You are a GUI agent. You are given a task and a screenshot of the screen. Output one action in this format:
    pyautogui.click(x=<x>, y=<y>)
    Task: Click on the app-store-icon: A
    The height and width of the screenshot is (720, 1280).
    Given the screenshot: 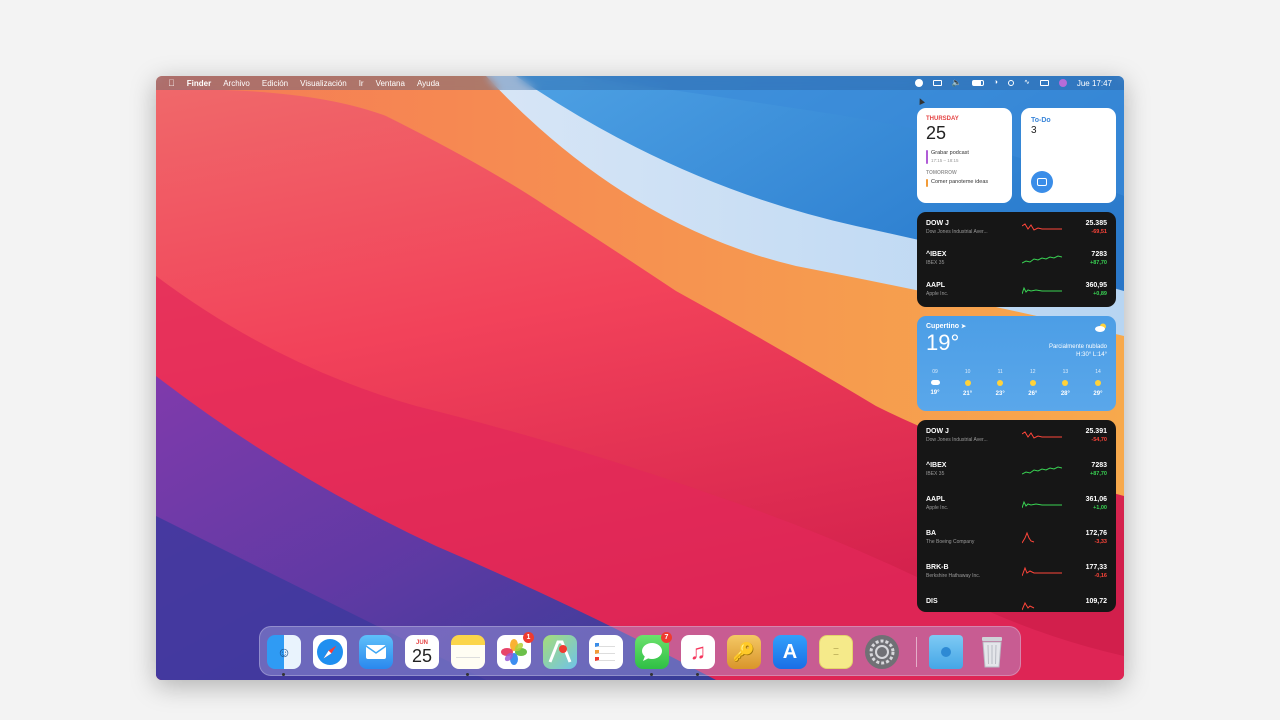 What is the action you would take?
    pyautogui.click(x=790, y=652)
    